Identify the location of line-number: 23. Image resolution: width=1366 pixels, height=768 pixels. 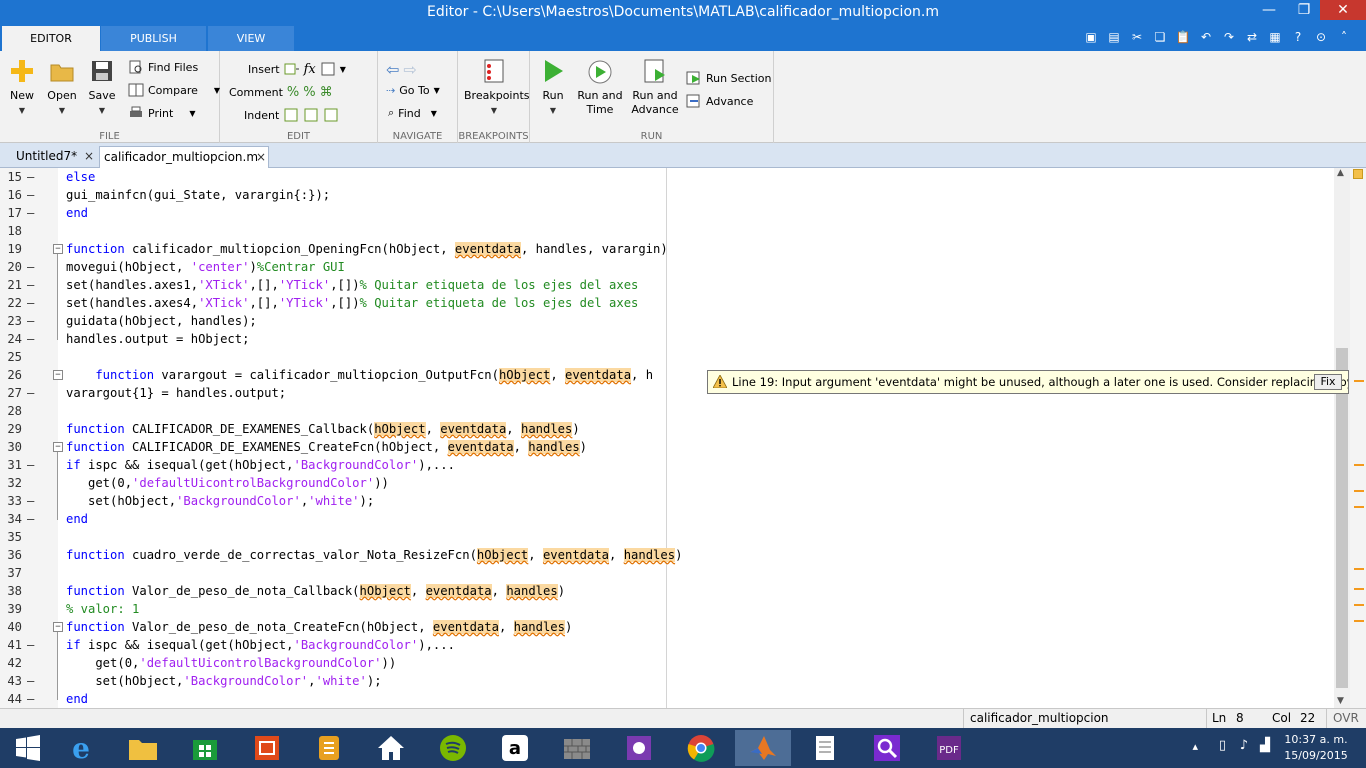
(11, 321).